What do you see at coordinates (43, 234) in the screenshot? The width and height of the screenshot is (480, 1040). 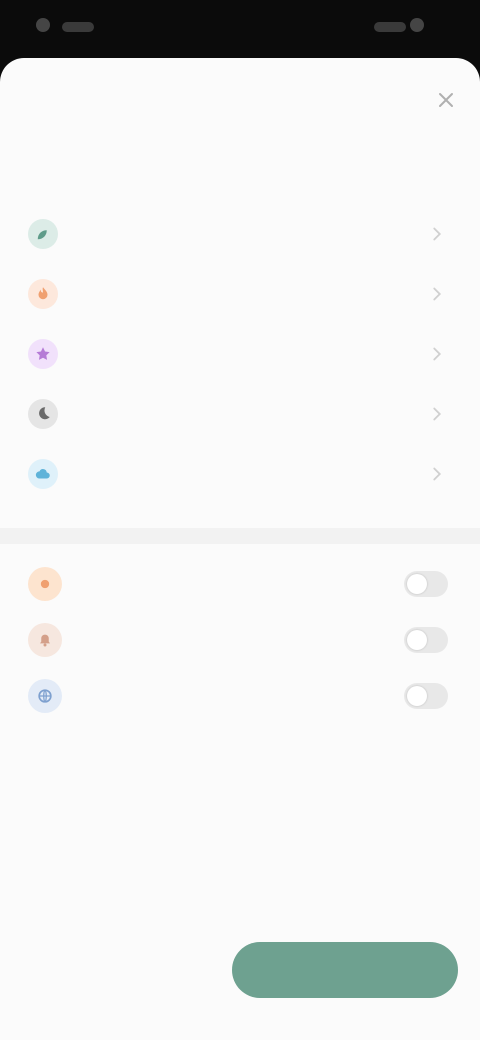 I see `leaf-icon` at bounding box center [43, 234].